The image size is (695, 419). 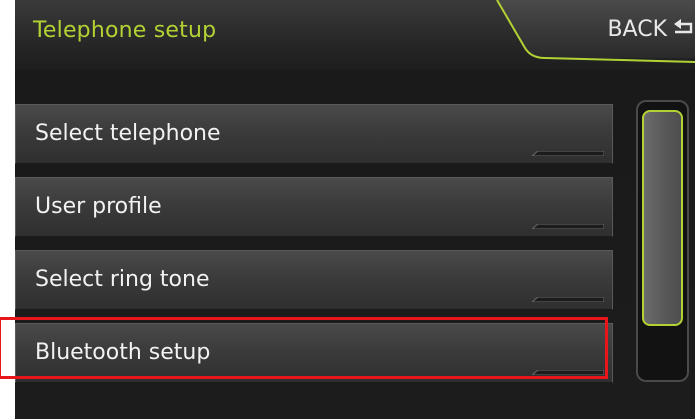 I want to click on menu-item-bluetooth-setup: Bluetooth setup, so click(x=314, y=353).